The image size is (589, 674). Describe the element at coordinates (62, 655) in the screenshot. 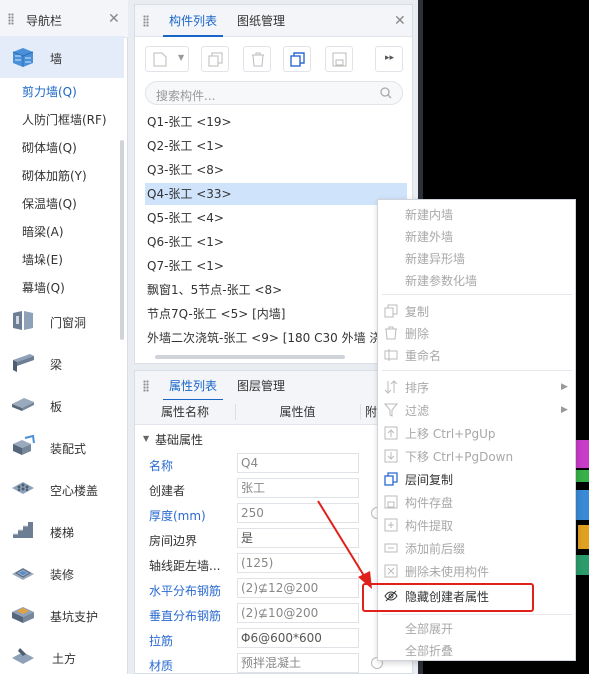

I see `nav-category-earthwork: 土方` at that location.